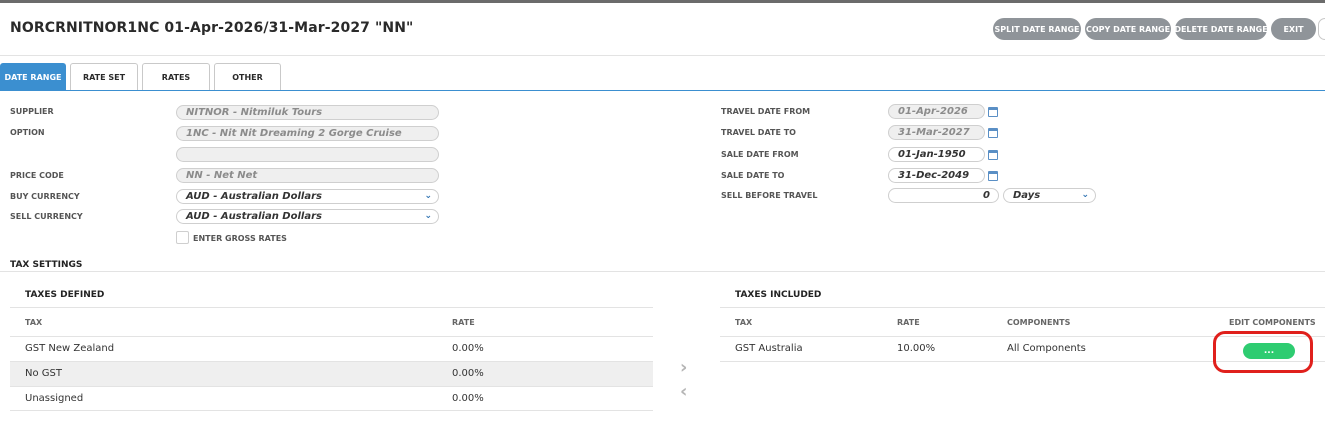 The image size is (1325, 429). What do you see at coordinates (936, 132) in the screenshot?
I see `travel-date-to-field: 31-Mar-2027` at bounding box center [936, 132].